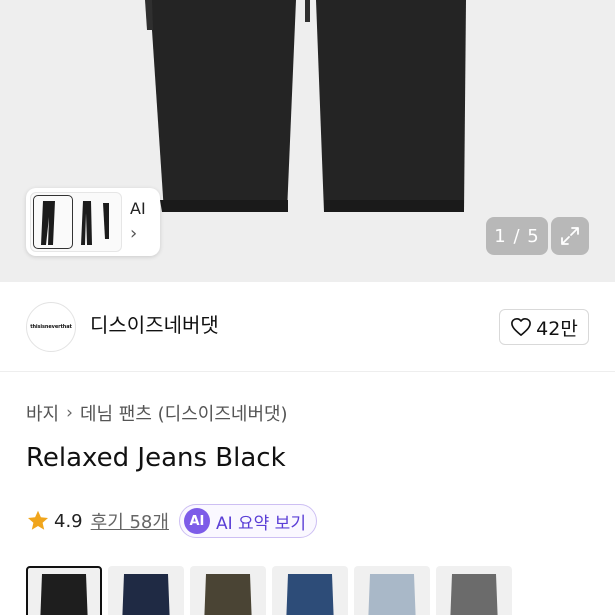 The height and width of the screenshot is (615, 615). What do you see at coordinates (68, 521) in the screenshot?
I see `rating-value: 4.9` at bounding box center [68, 521].